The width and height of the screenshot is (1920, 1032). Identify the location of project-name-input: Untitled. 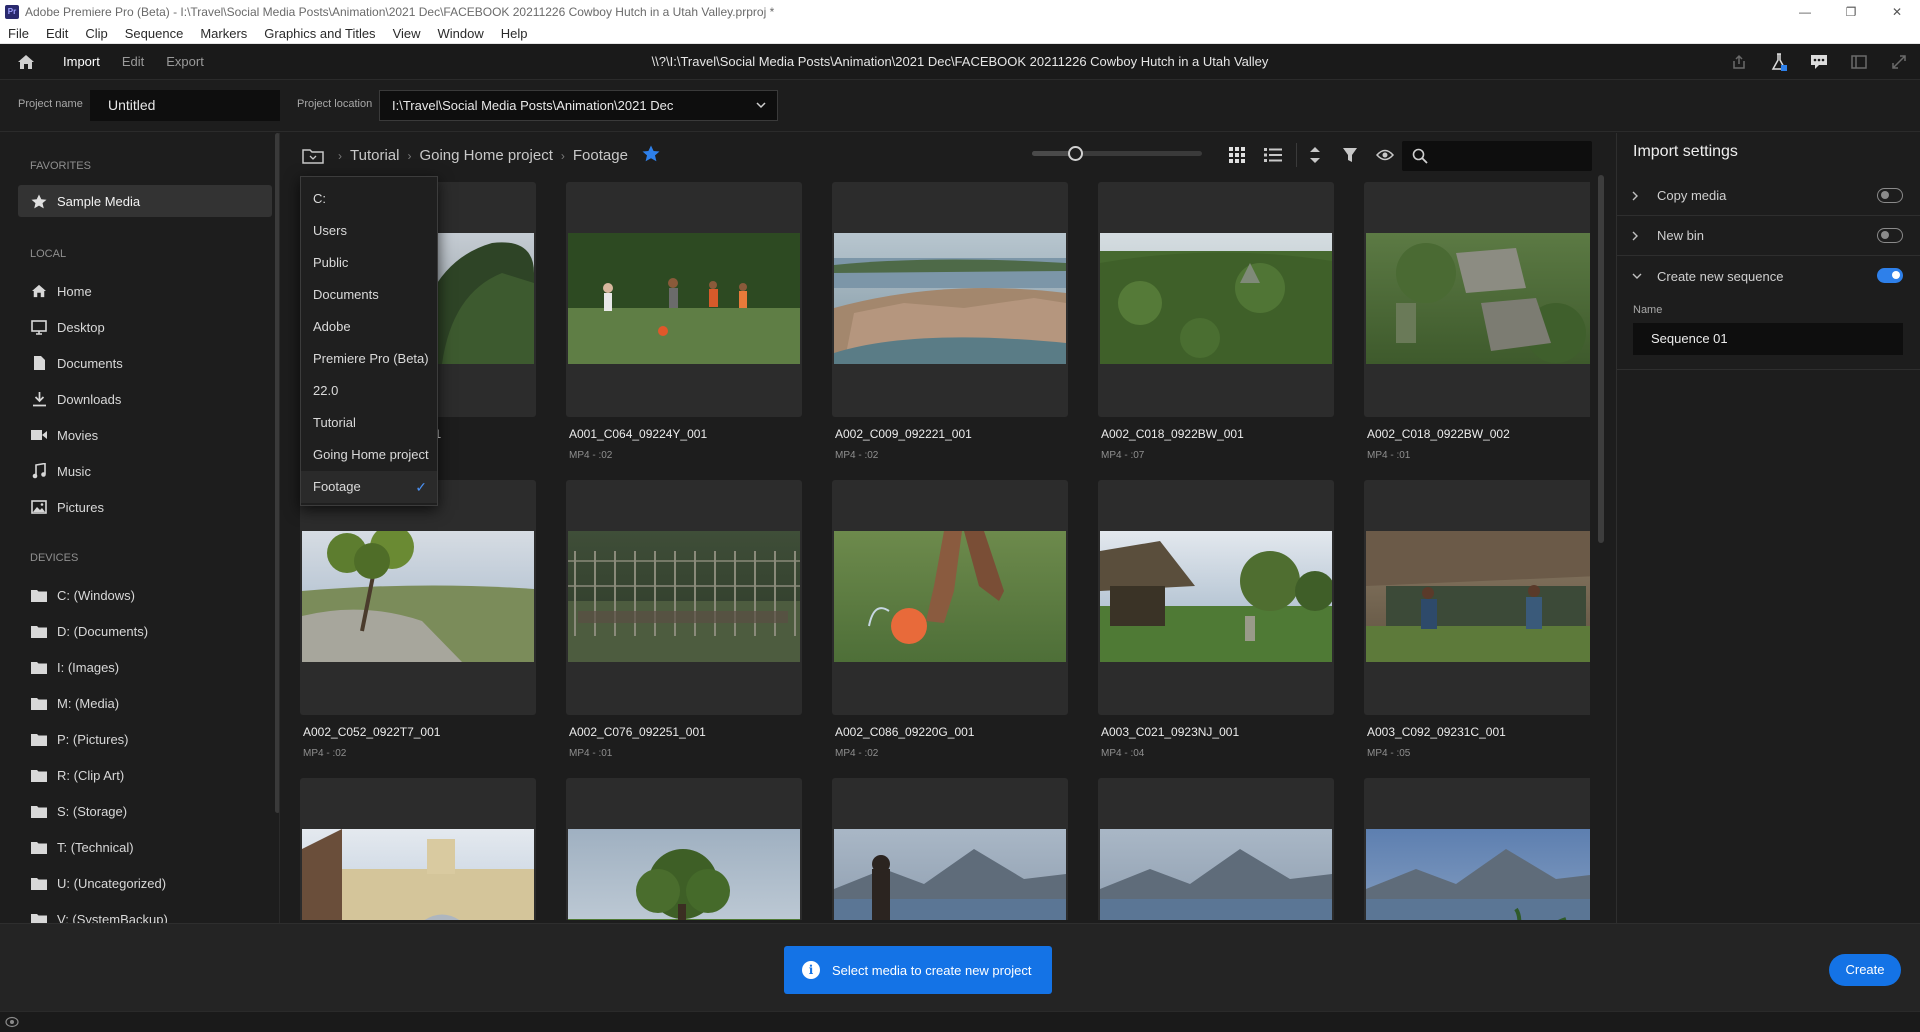
(185, 105).